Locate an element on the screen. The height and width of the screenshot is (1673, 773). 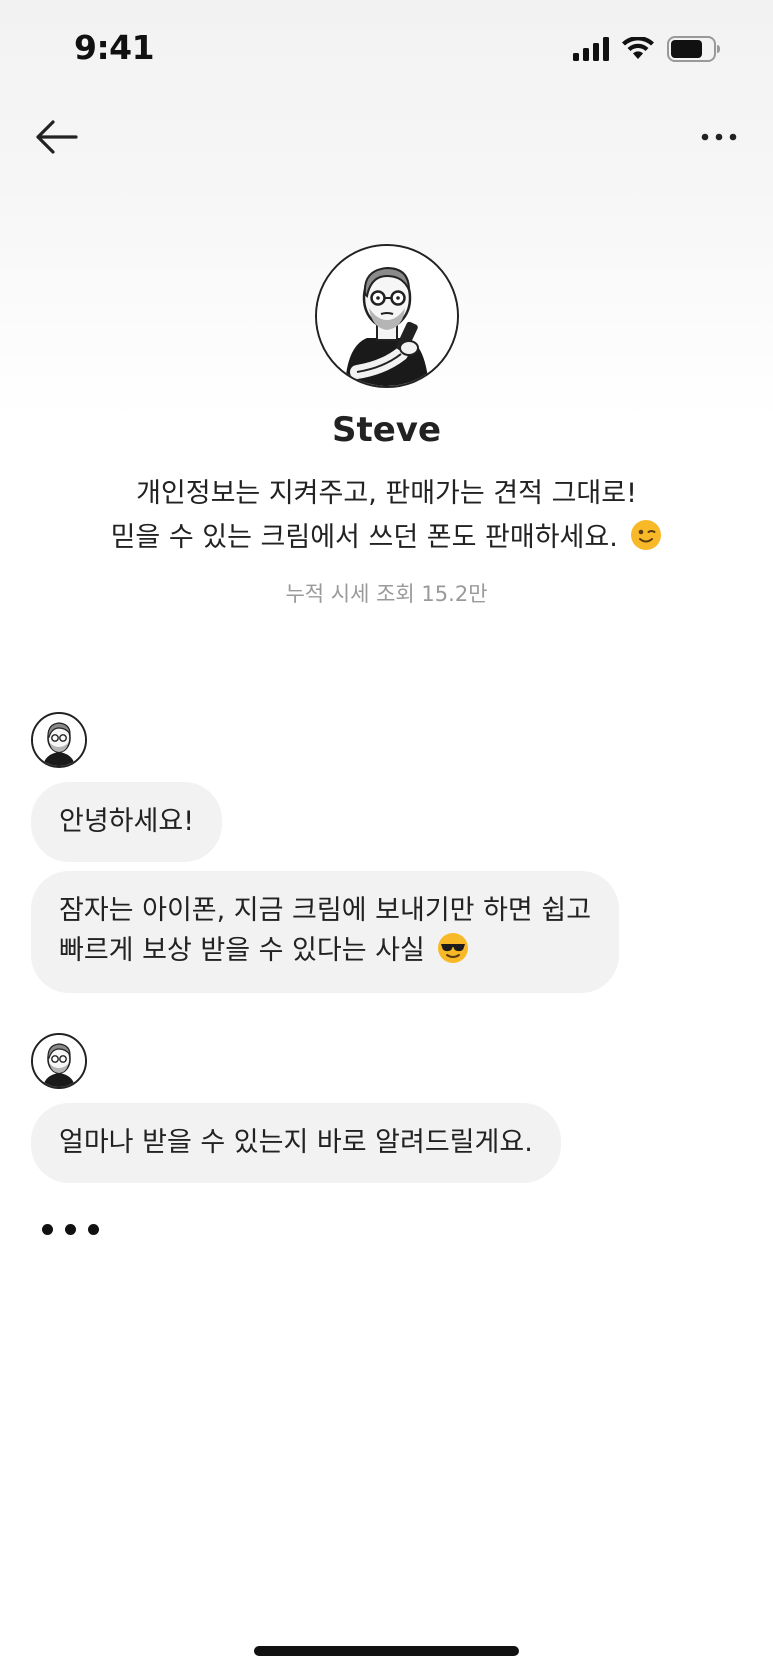
steve-avatar-illustration is located at coordinates (386, 316).